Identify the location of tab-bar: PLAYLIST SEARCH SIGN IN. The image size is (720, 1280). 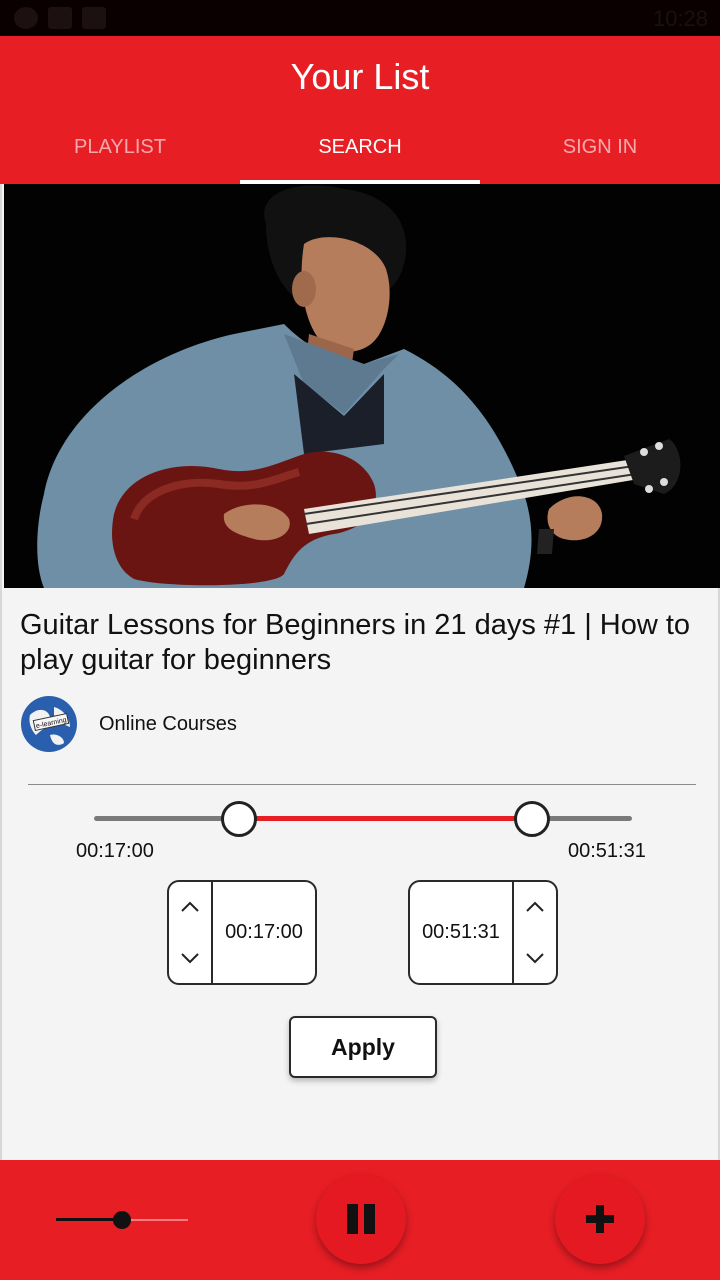
(360, 156).